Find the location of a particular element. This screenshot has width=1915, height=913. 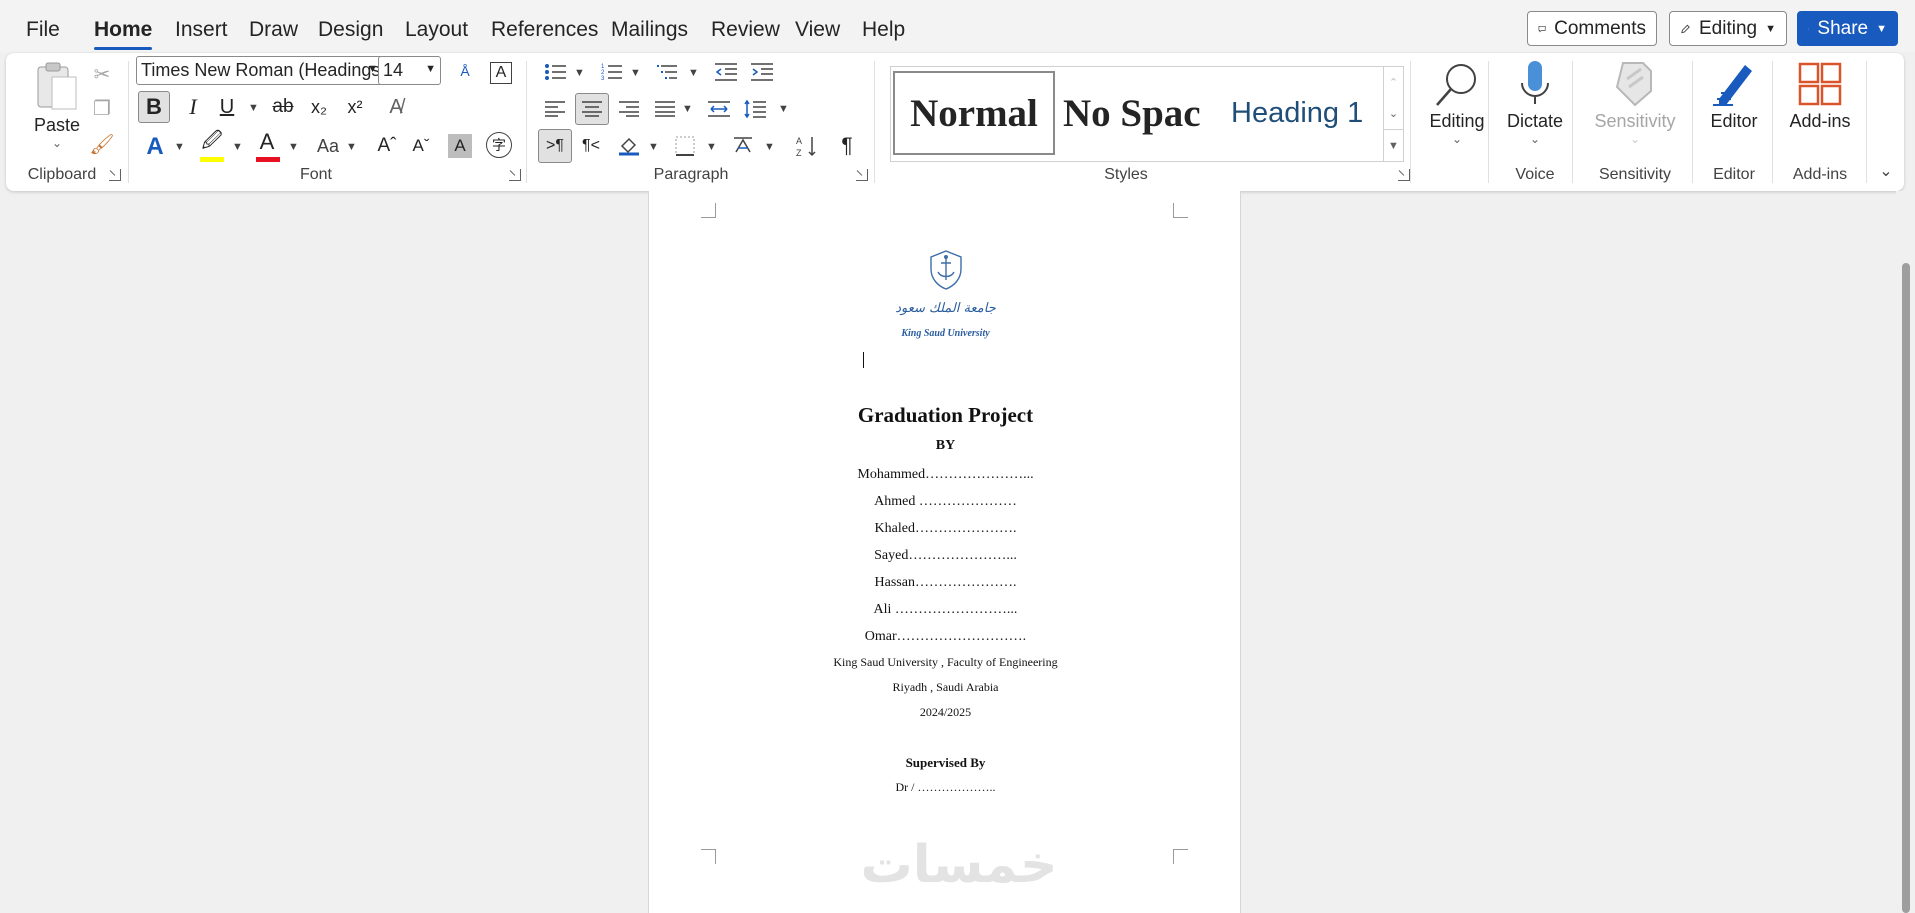

font-size-input: 14 ▼ is located at coordinates (409, 70).